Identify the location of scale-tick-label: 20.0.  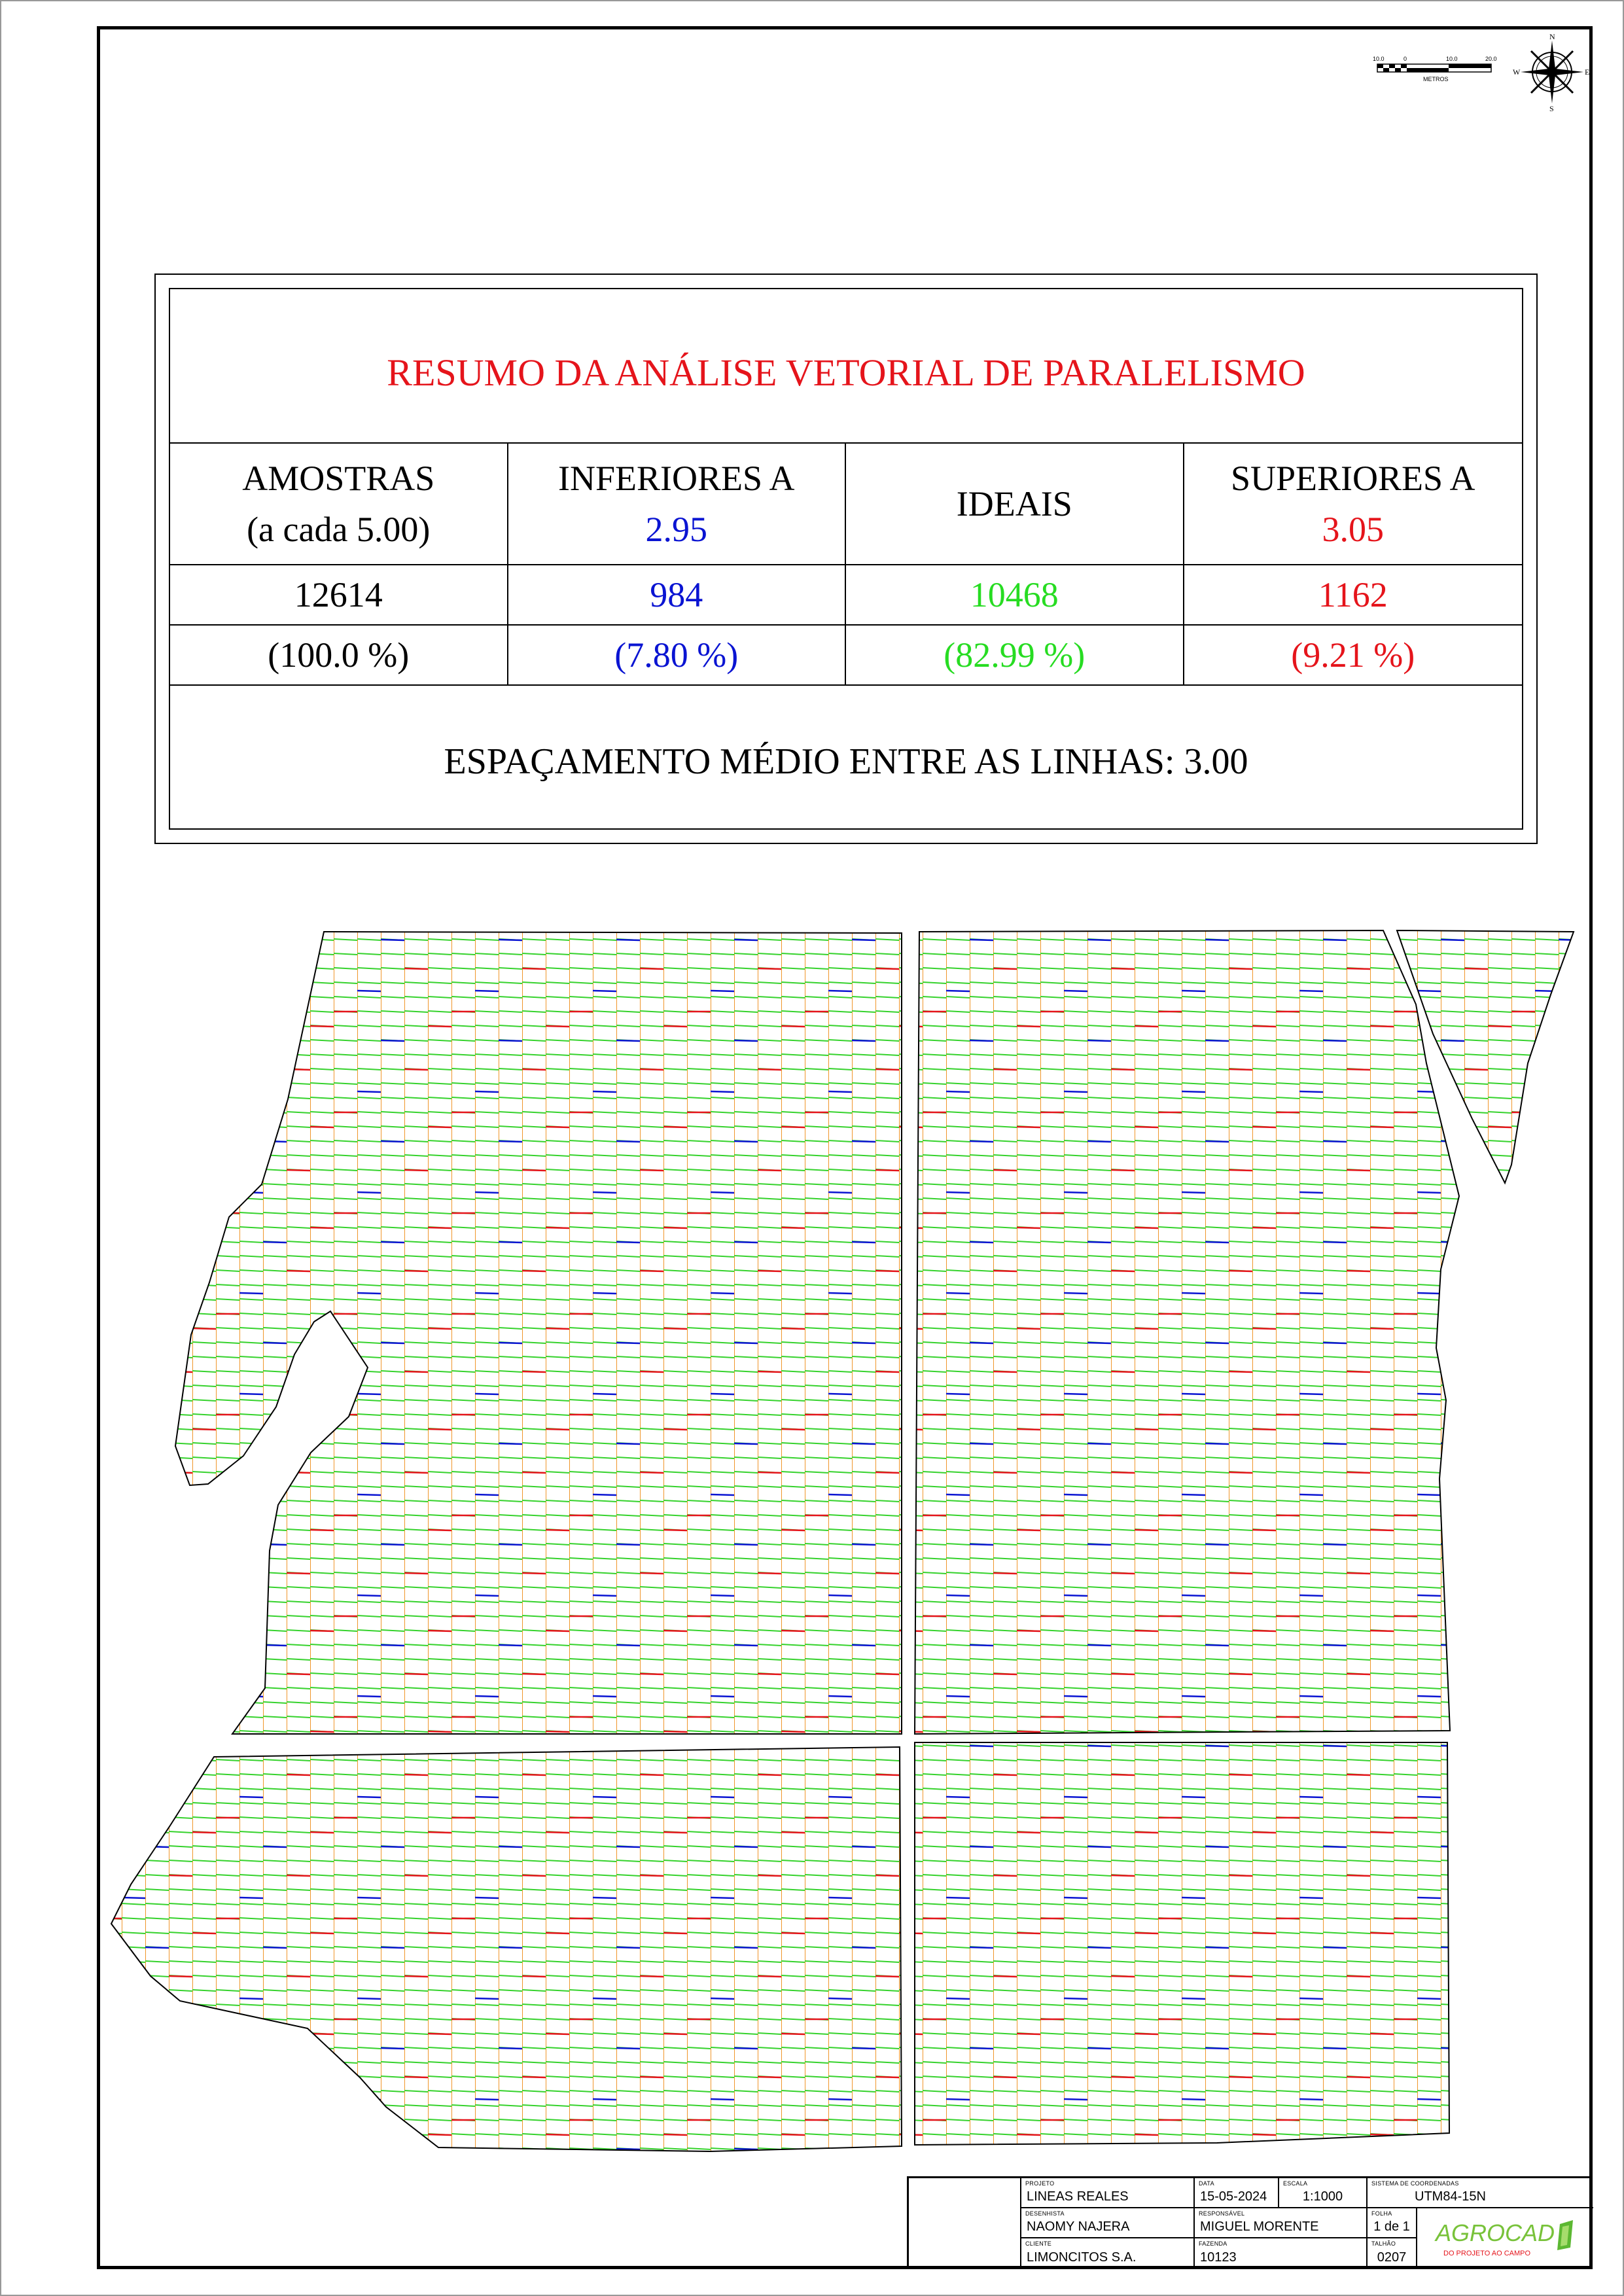
(1491, 59).